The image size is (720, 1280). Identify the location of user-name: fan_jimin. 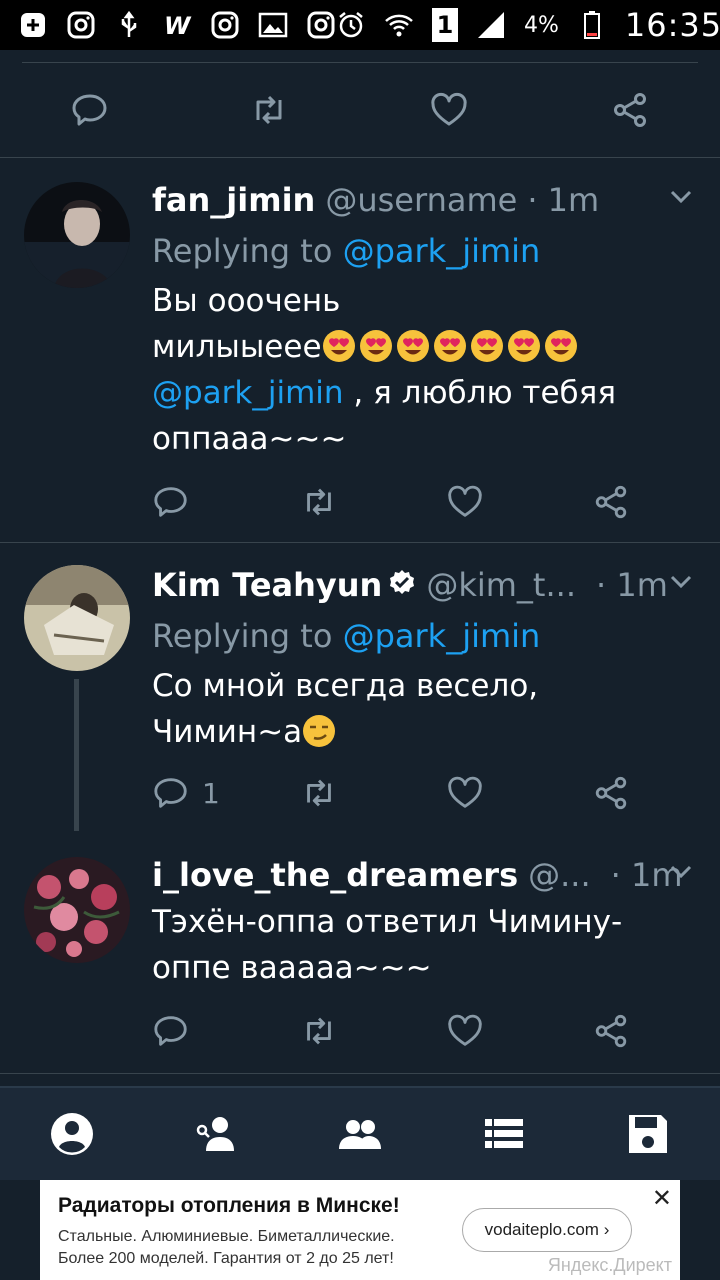
(233, 200).